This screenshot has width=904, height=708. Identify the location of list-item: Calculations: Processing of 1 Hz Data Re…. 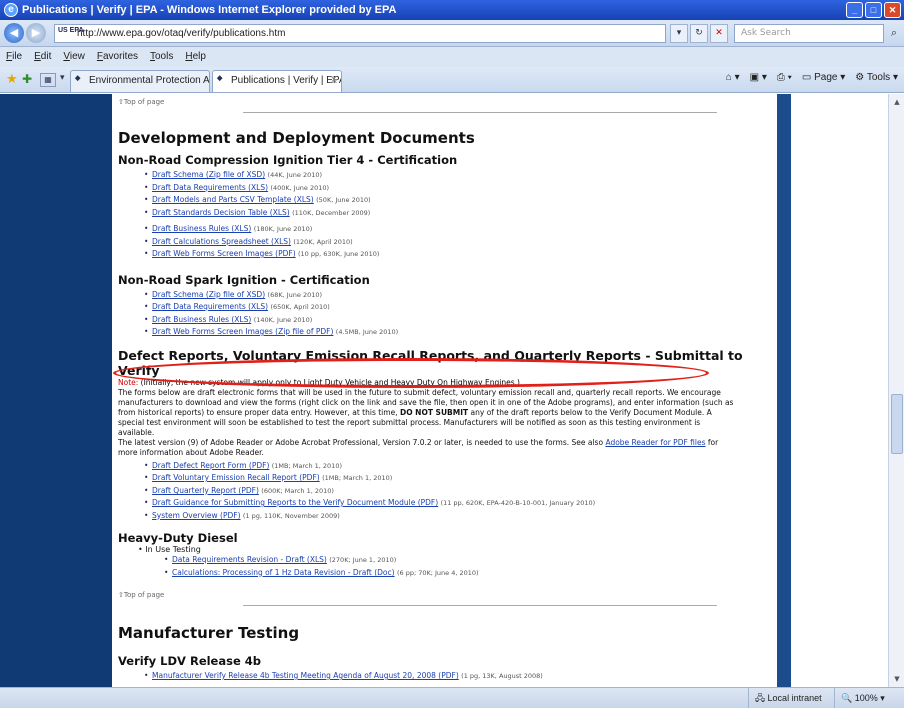
(470, 573).